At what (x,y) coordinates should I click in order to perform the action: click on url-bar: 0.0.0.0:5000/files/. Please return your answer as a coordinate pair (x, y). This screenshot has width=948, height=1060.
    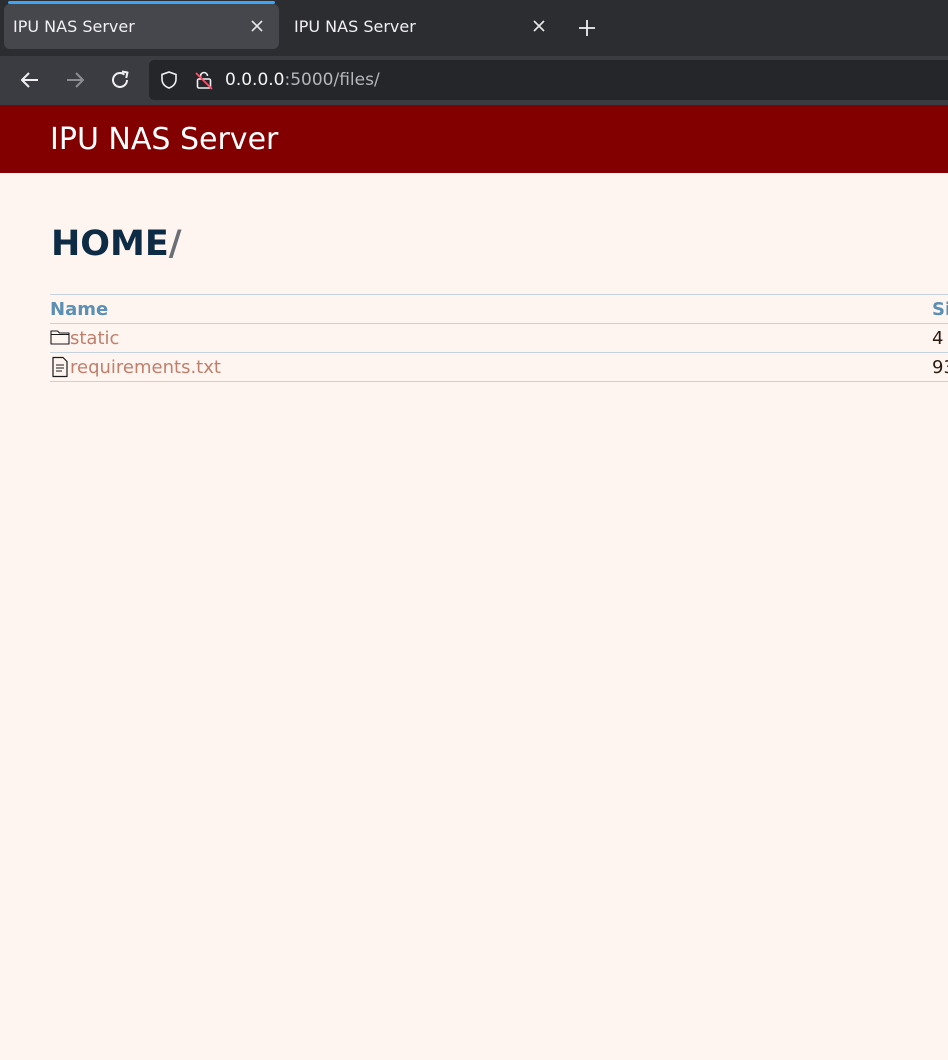
    Looking at the image, I should click on (548, 80).